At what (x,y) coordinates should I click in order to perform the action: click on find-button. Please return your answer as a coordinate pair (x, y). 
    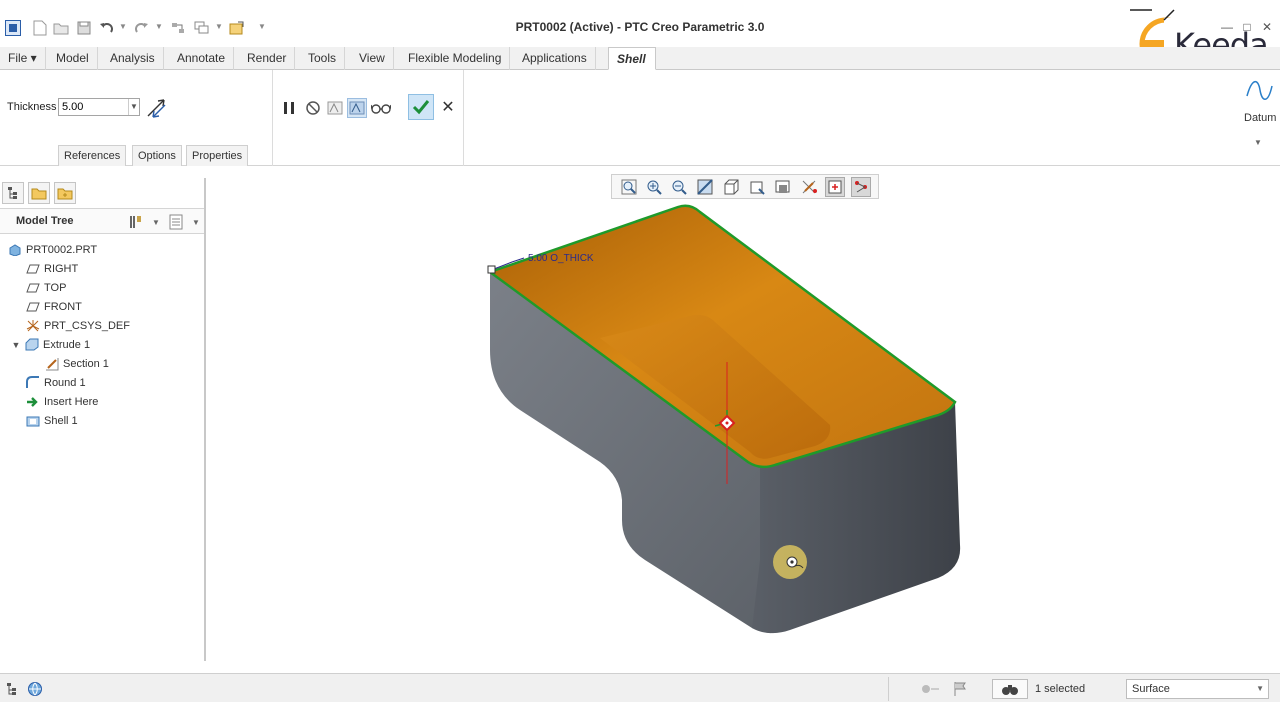
    Looking at the image, I should click on (1010, 689).